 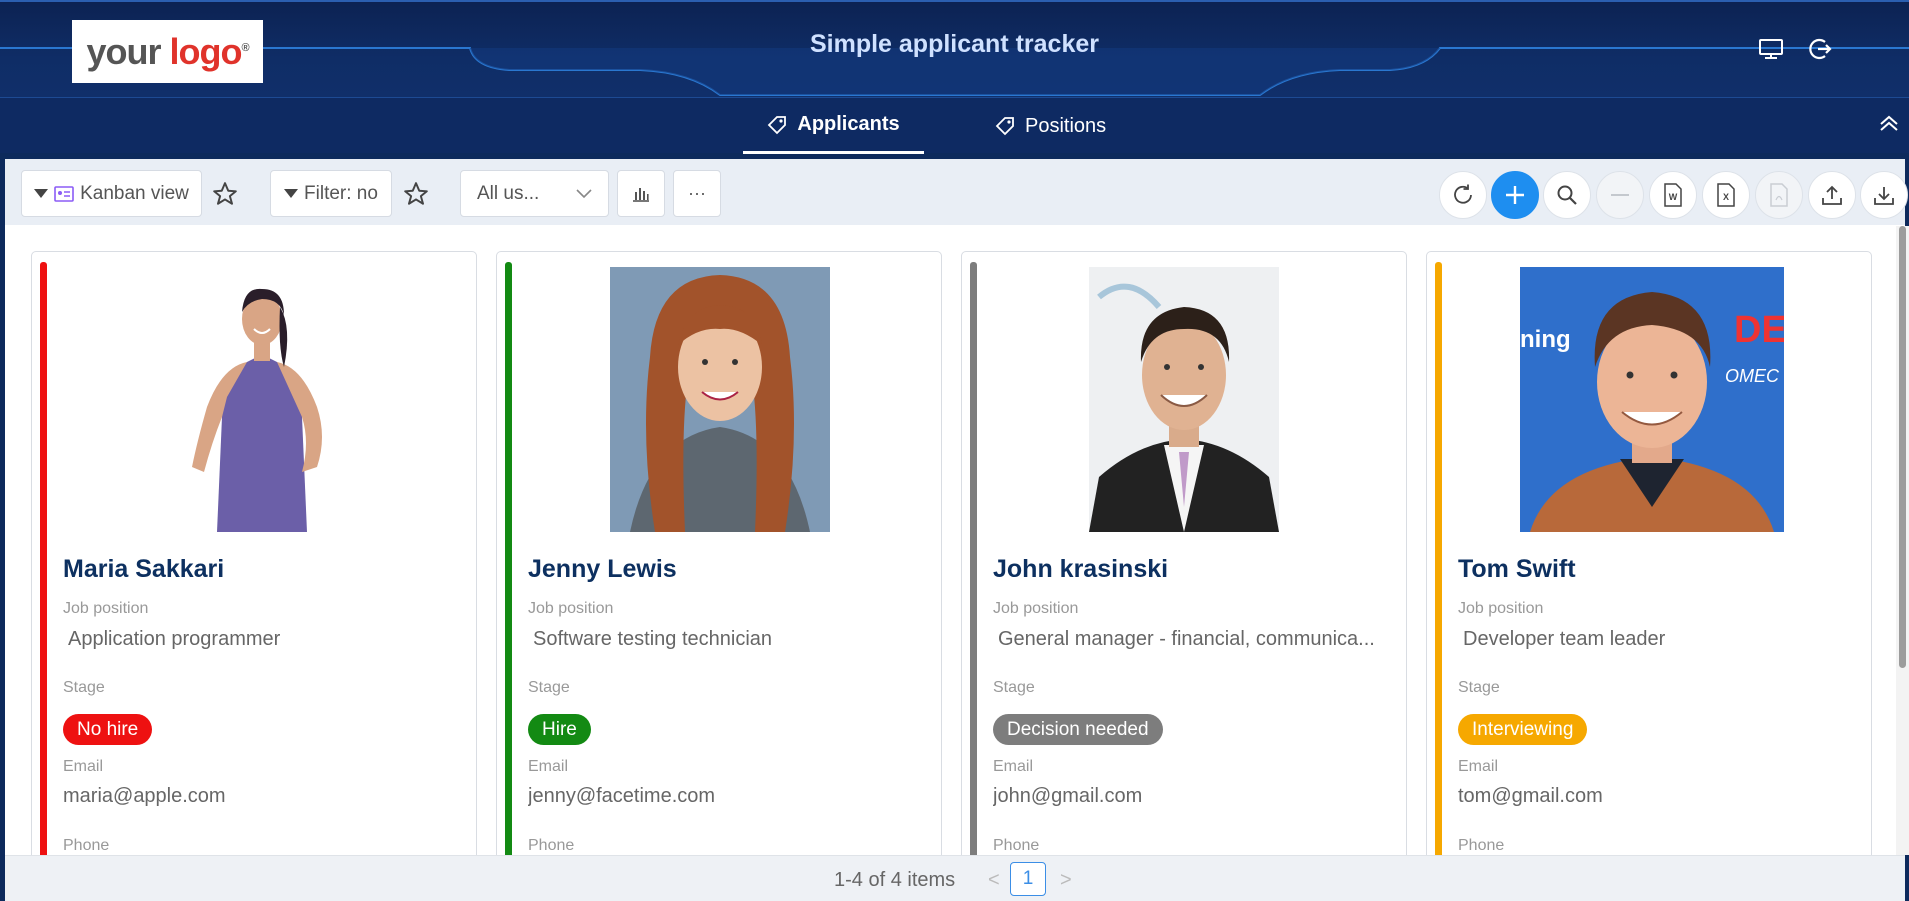 I want to click on tabs-bar: Applicants Positions, so click(x=954, y=125).